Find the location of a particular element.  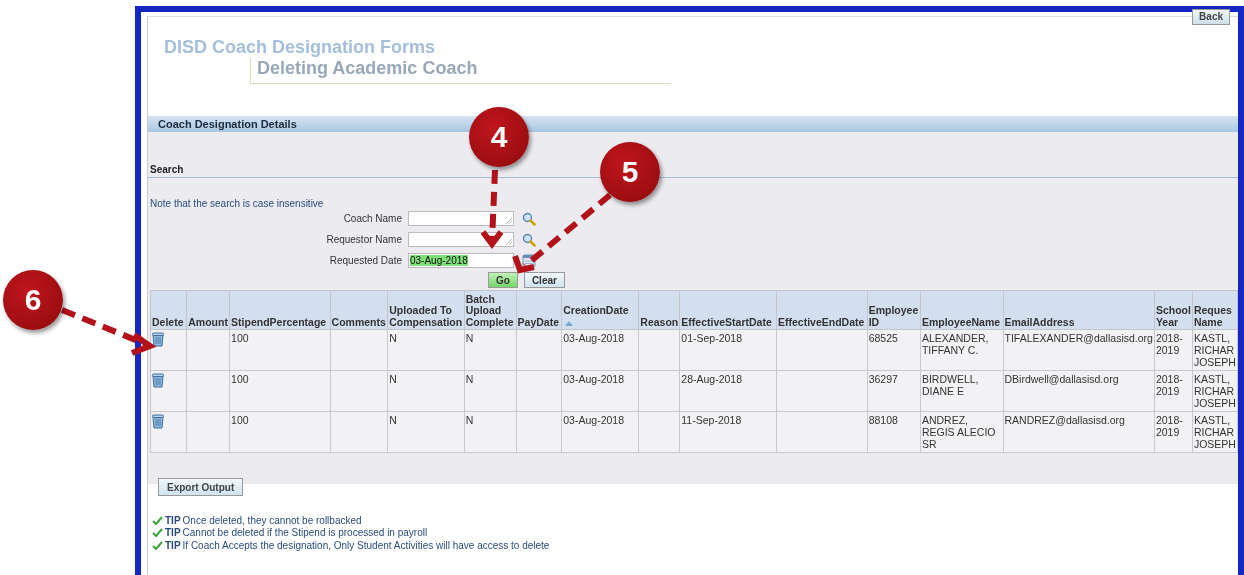

table-cell: DBirdwell@dallasisd.org is located at coordinates (1079, 391).